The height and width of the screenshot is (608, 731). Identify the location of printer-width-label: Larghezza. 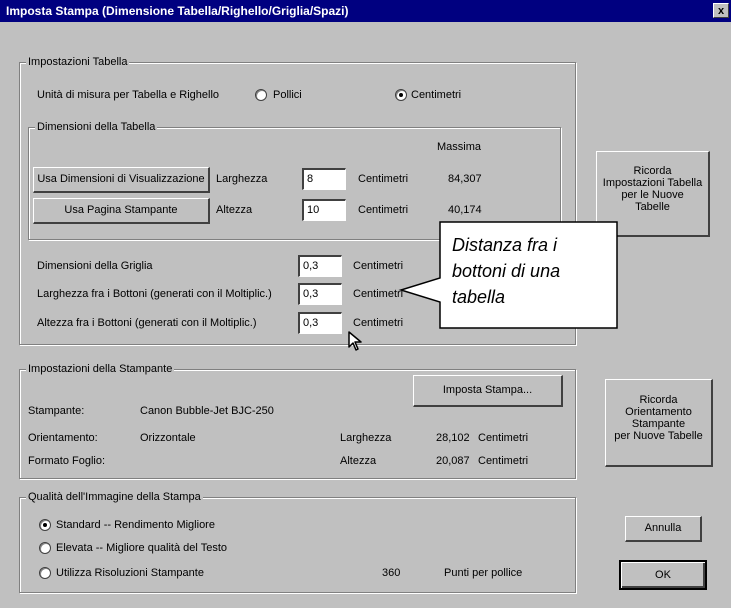
(366, 438).